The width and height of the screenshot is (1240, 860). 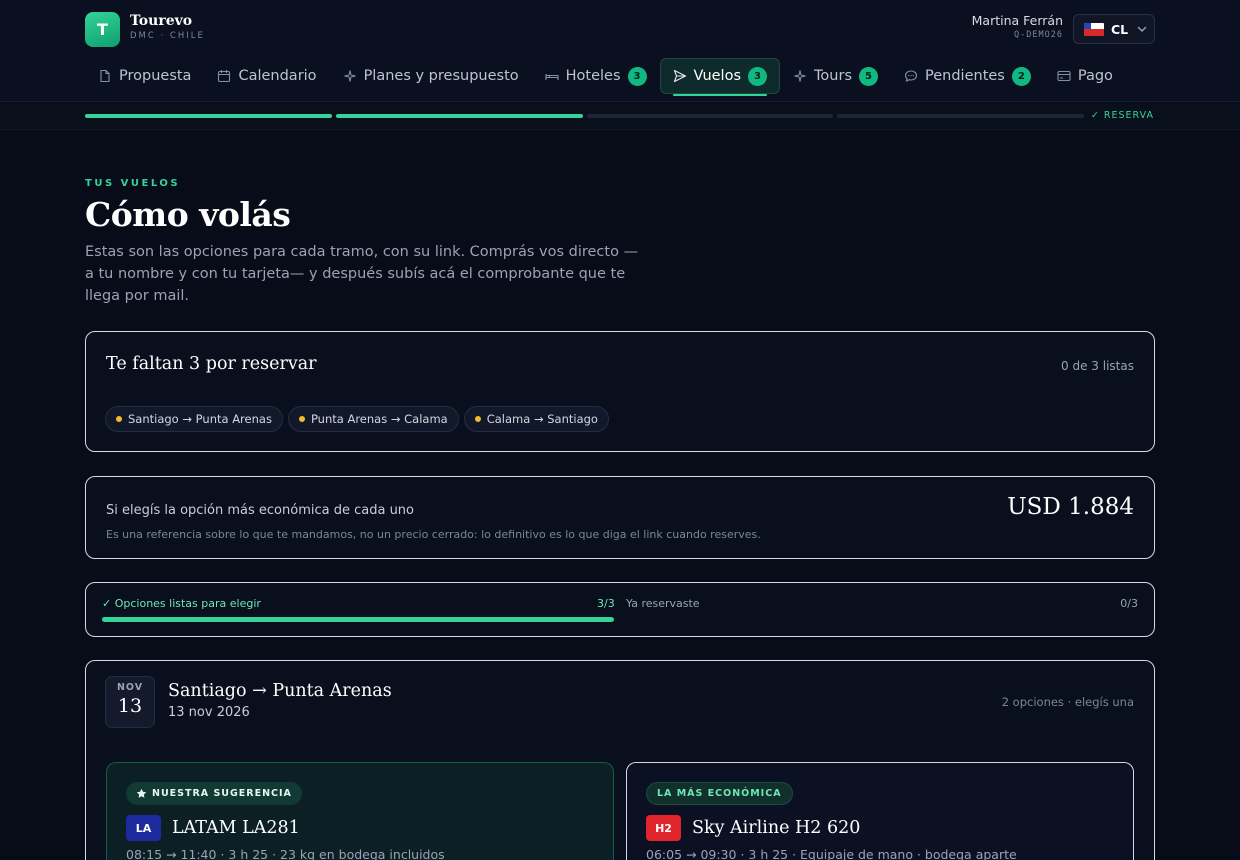 I want to click on nav-label: Vuelos, so click(x=717, y=76).